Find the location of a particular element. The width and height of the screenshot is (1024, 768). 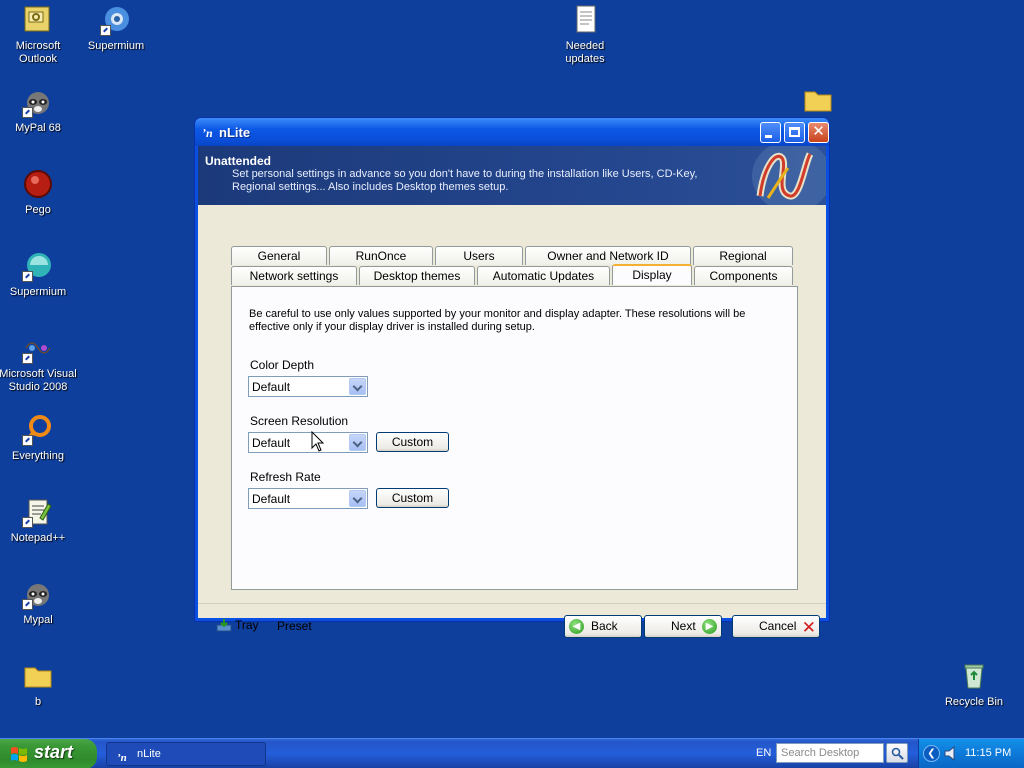

desktop-icon-label: Mypal is located at coordinates (38, 620).